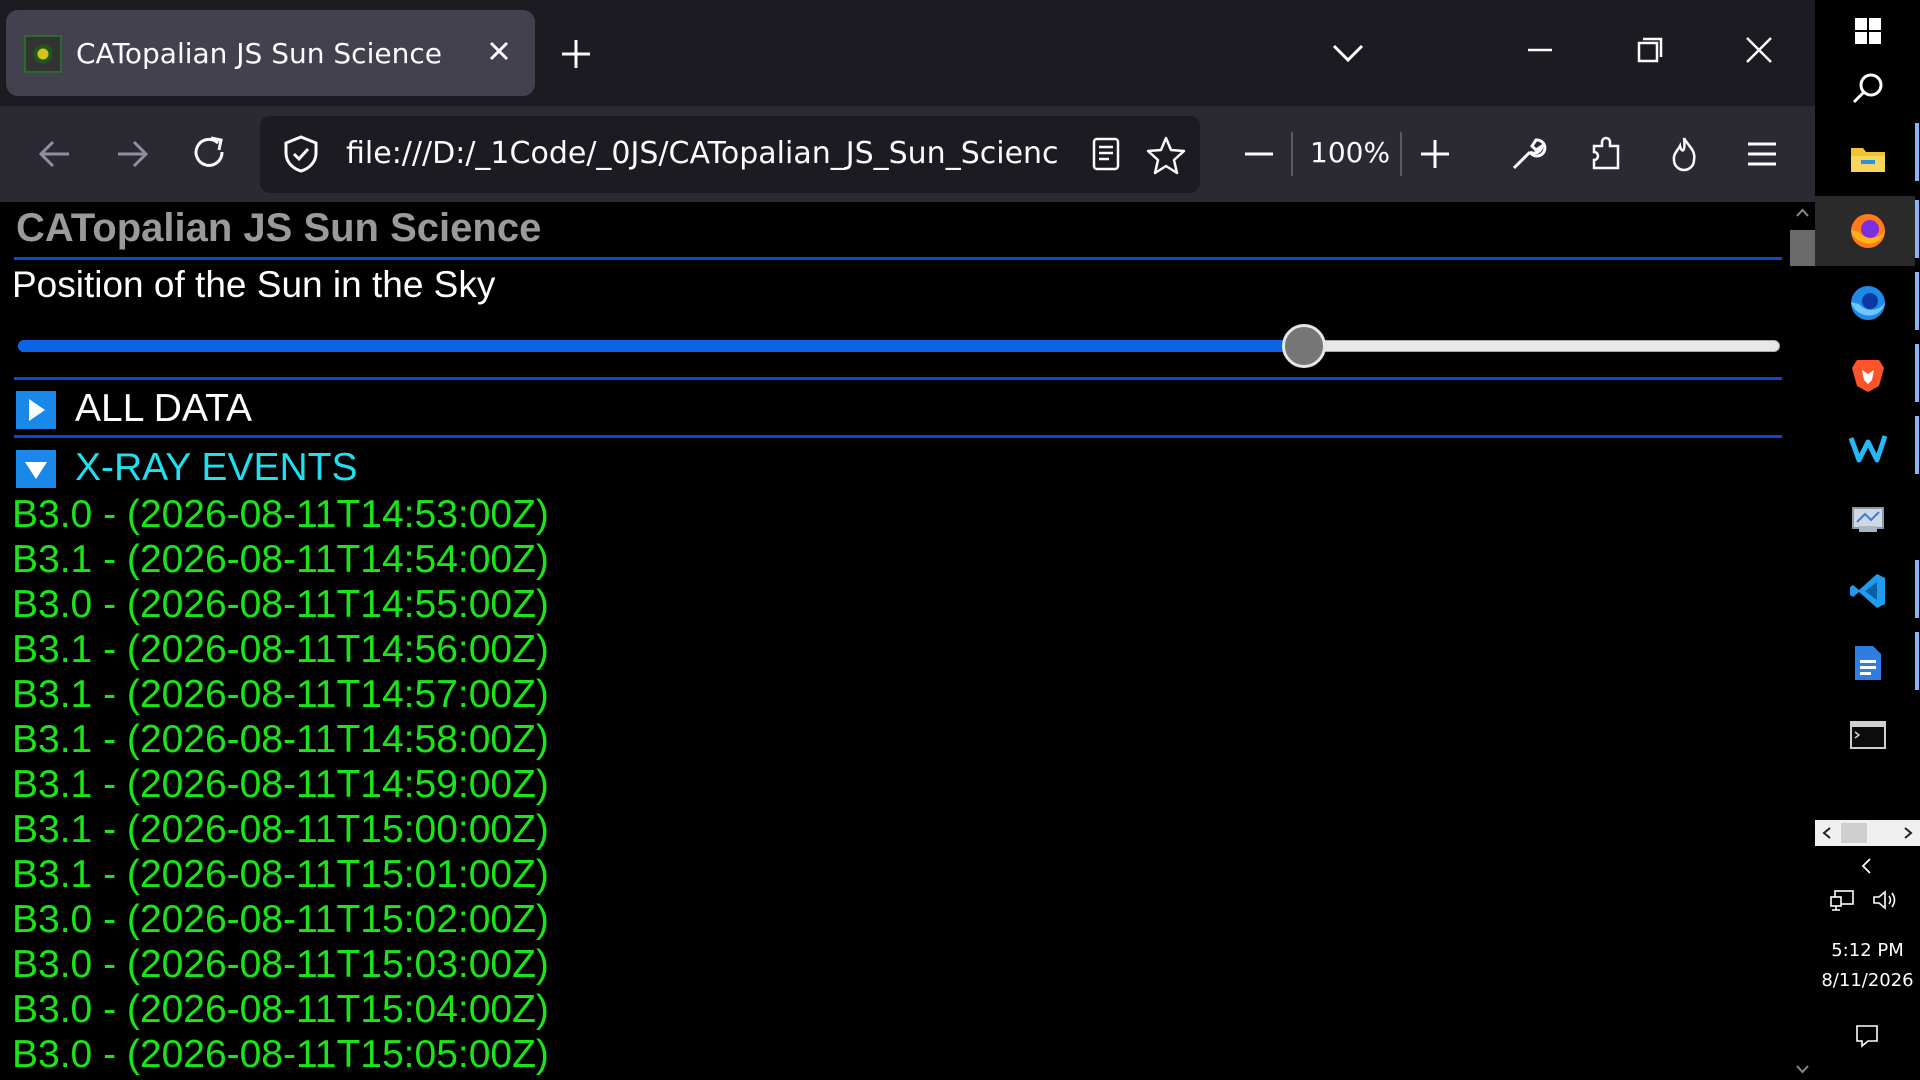 This screenshot has width=1920, height=1080. I want to click on zoom-in-button, so click(1435, 154).